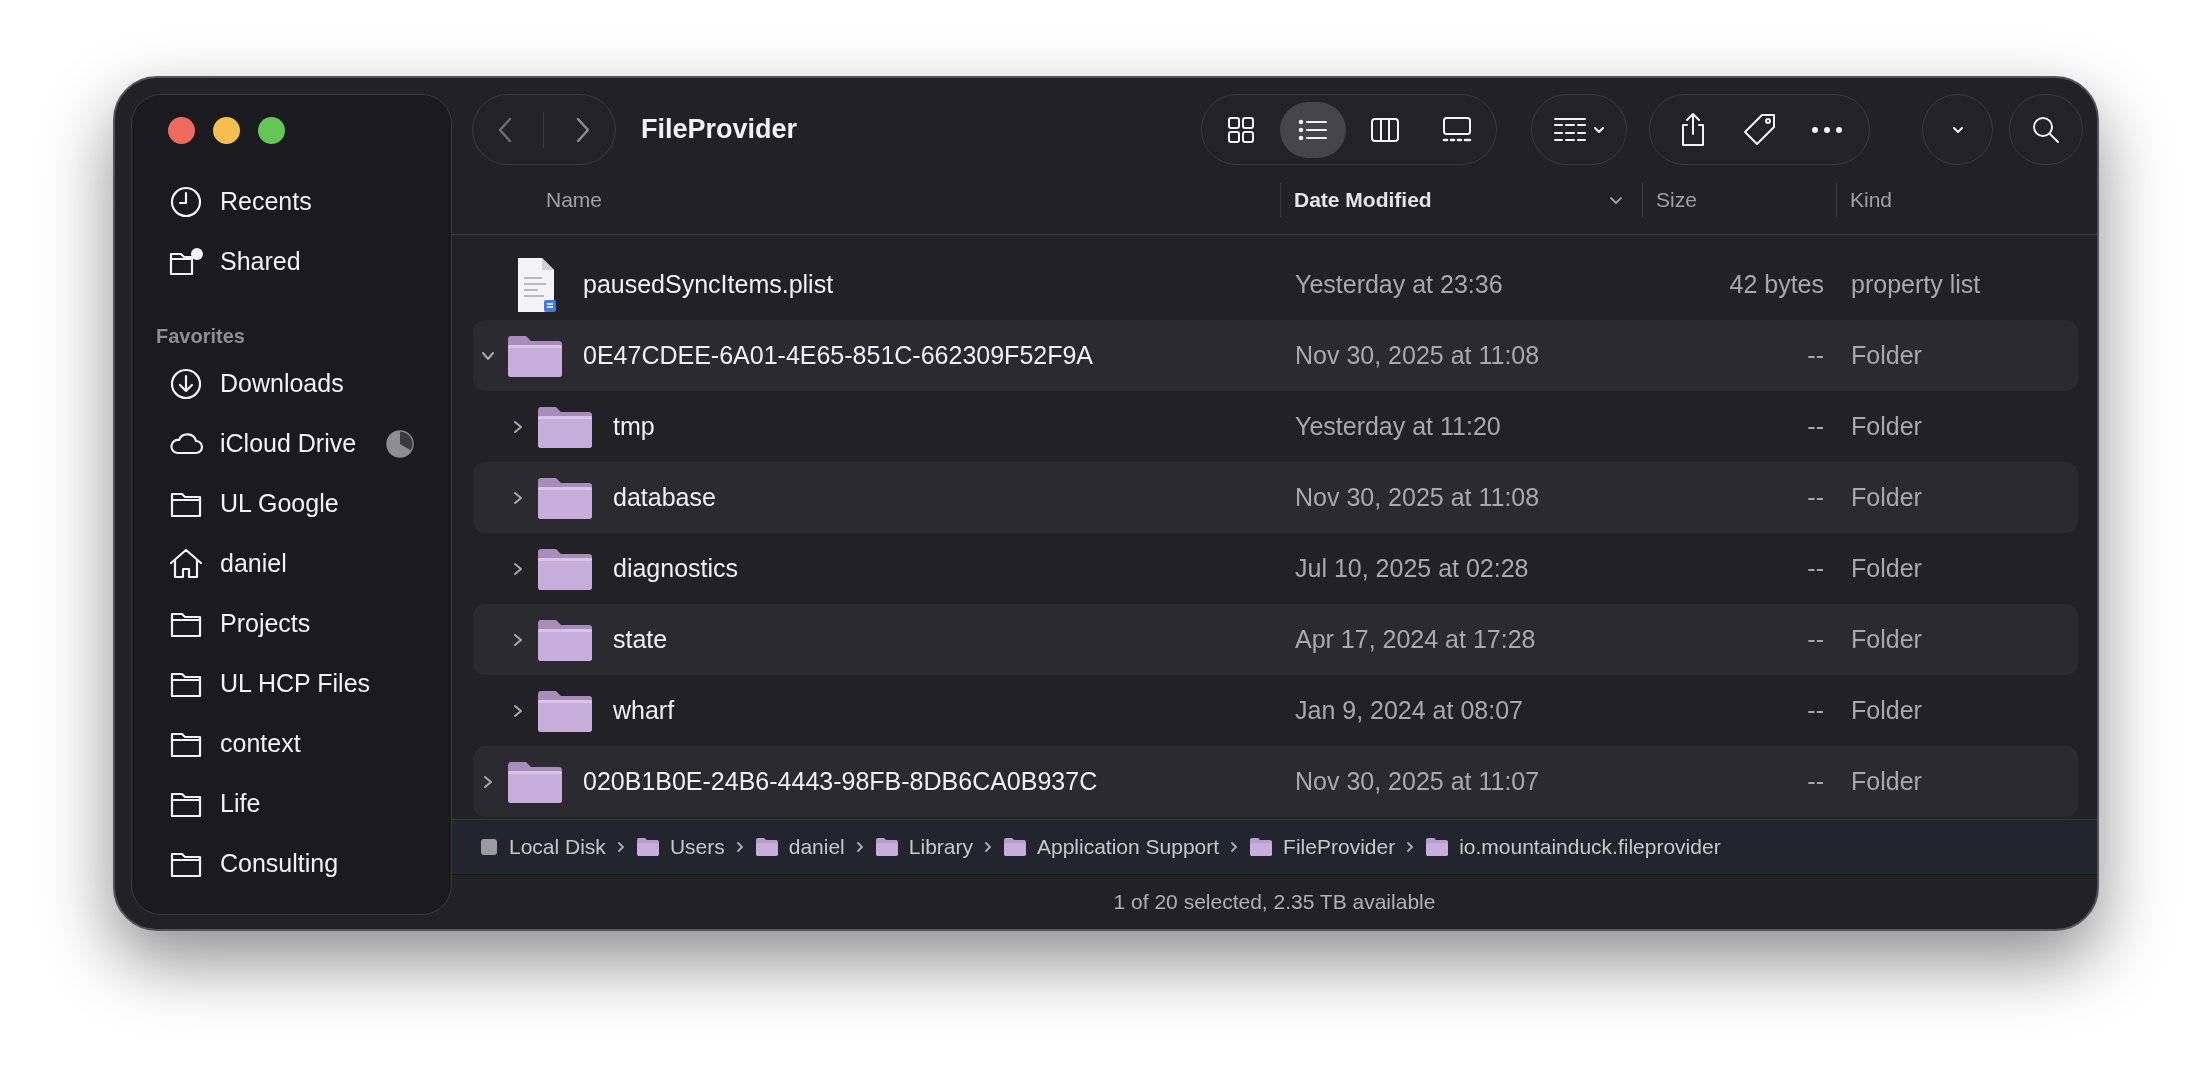 The height and width of the screenshot is (1080, 2212). What do you see at coordinates (226, 130) in the screenshot?
I see `minimize-button` at bounding box center [226, 130].